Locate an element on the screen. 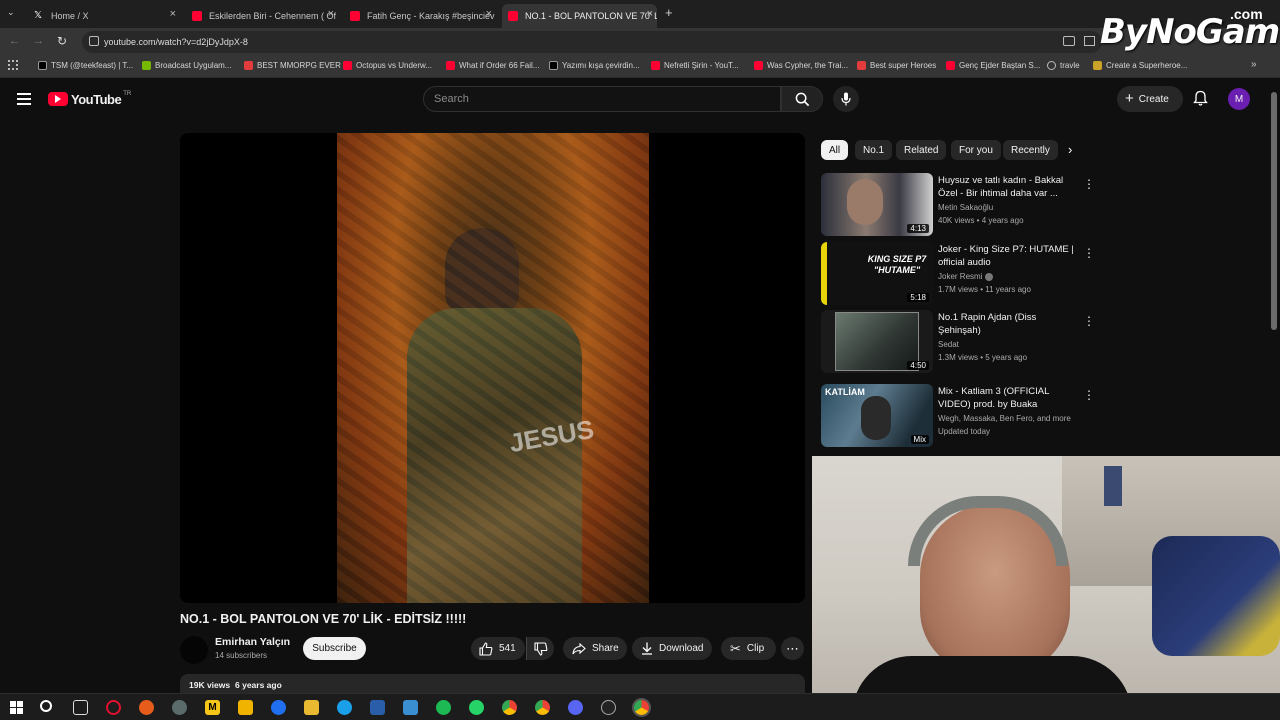  reload-icon: ↻ is located at coordinates (62, 41).